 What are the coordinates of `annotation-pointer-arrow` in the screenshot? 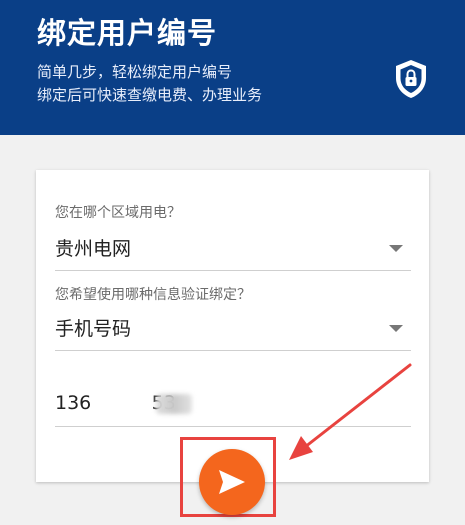 It's located at (350, 411).